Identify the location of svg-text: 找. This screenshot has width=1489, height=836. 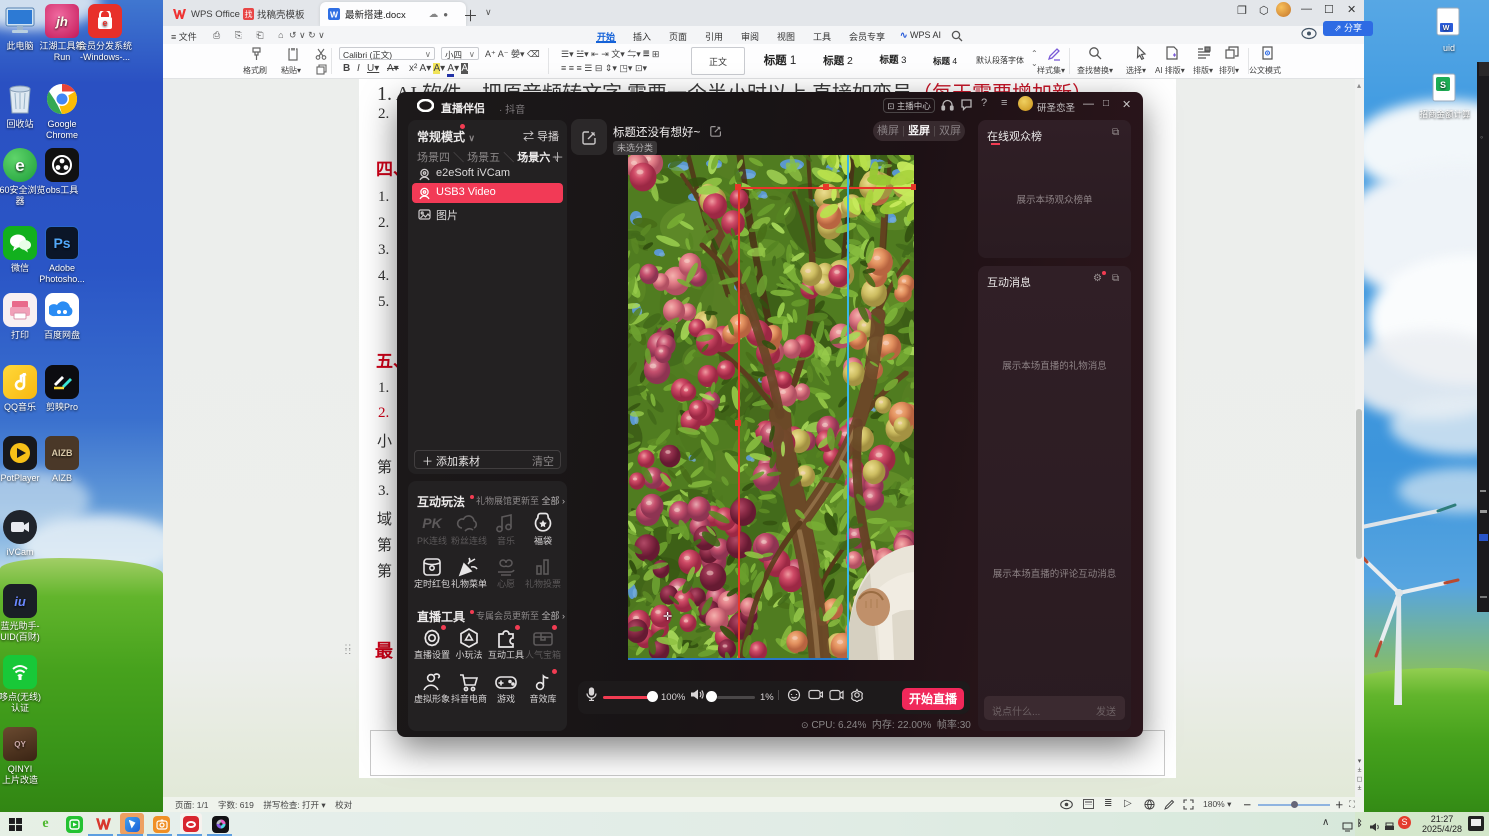
(249, 14).